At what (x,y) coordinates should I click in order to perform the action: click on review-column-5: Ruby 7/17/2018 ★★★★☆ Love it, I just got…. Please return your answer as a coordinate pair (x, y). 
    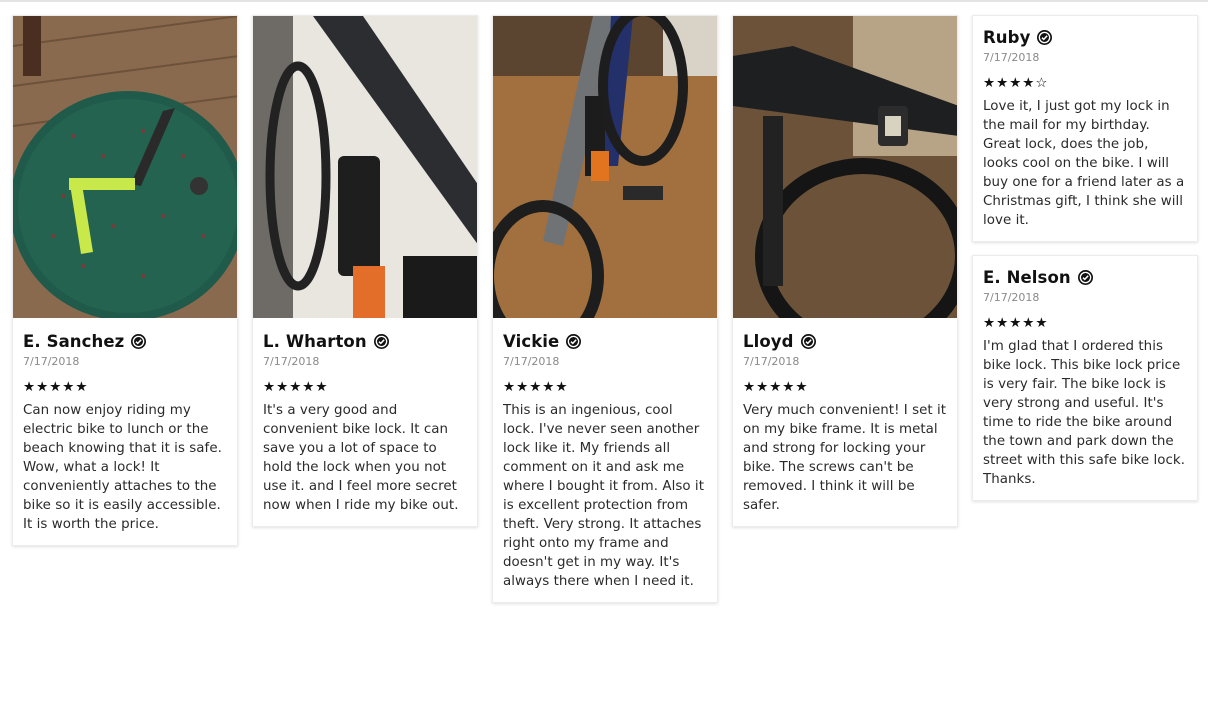
    Looking at the image, I should click on (1085, 264).